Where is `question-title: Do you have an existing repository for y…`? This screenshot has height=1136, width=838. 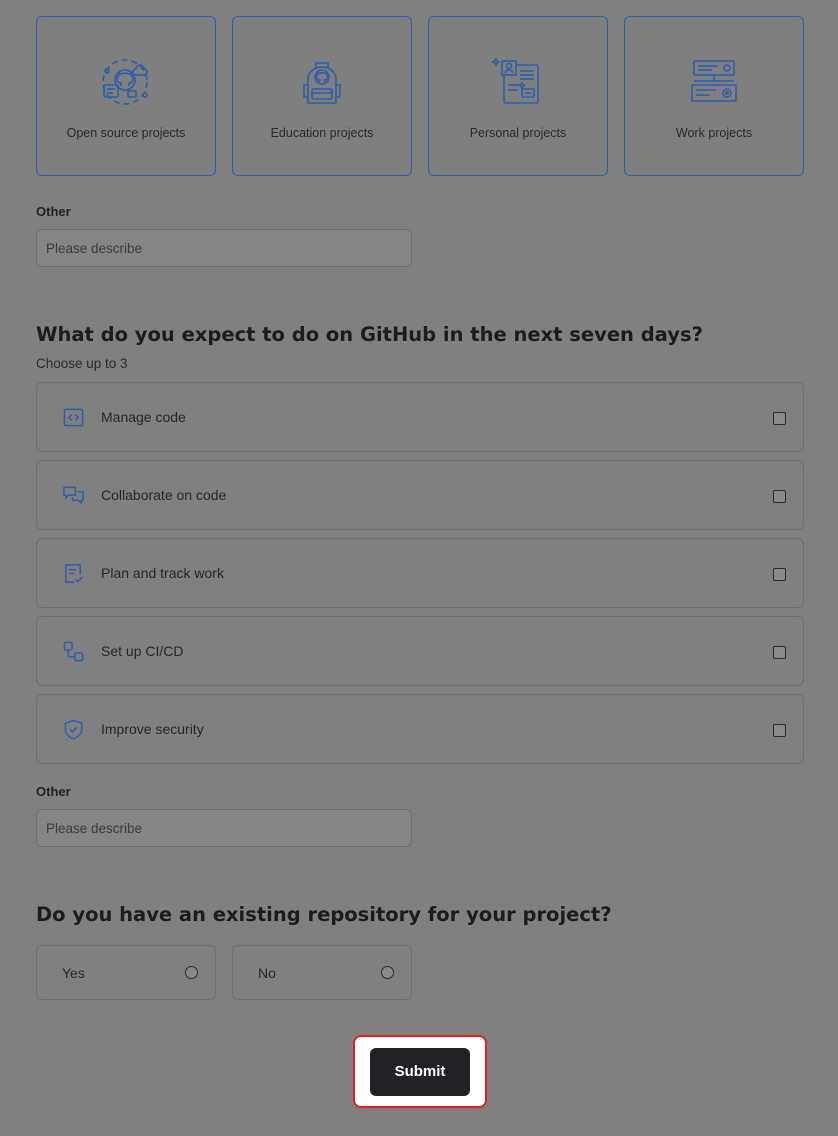
question-title: Do you have an existing repository for y… is located at coordinates (324, 914).